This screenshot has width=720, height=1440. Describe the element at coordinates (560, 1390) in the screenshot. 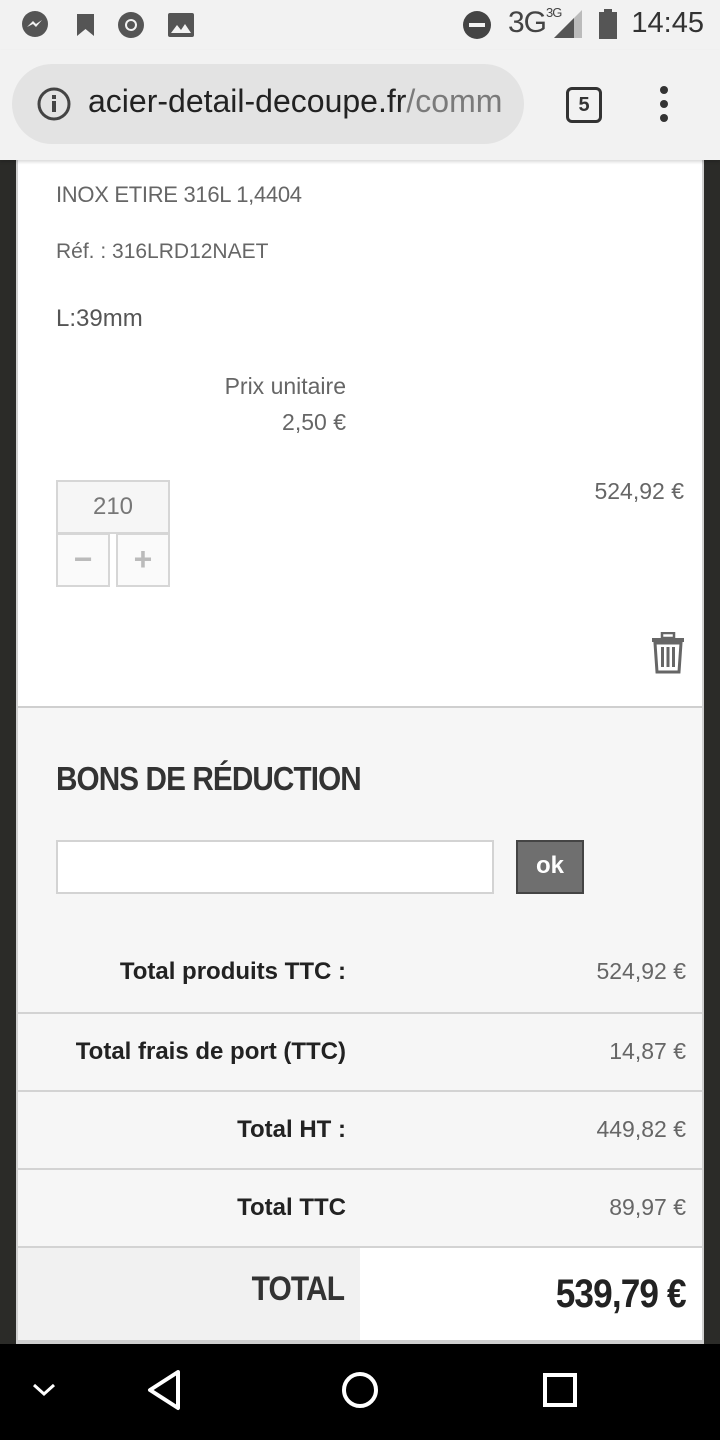

I see `recents-icon` at that location.